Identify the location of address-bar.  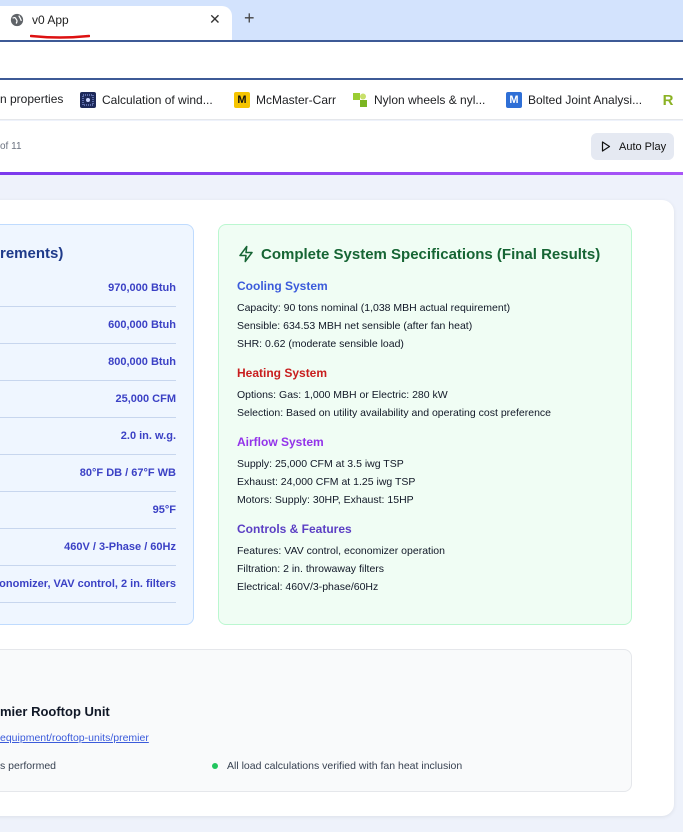
(341, 60).